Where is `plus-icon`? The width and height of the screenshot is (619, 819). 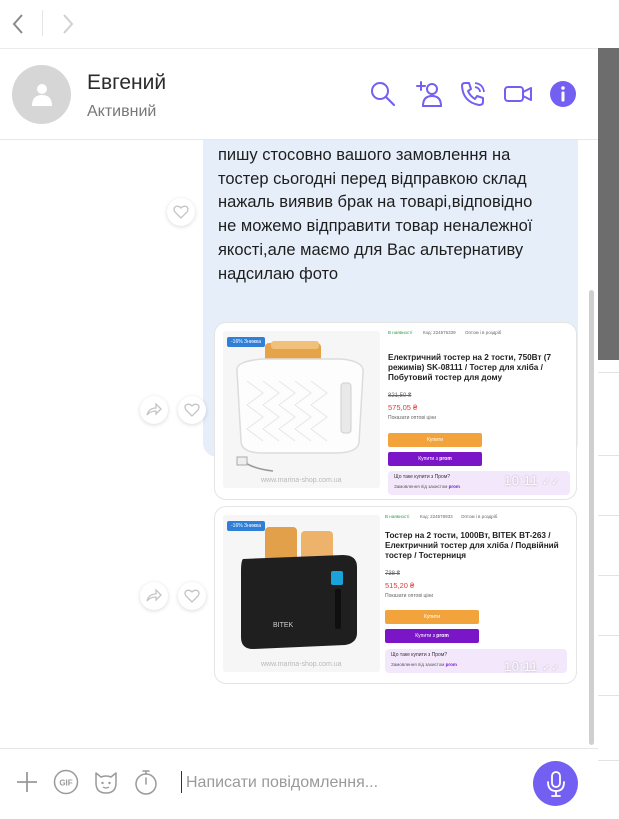
plus-icon is located at coordinates (27, 782).